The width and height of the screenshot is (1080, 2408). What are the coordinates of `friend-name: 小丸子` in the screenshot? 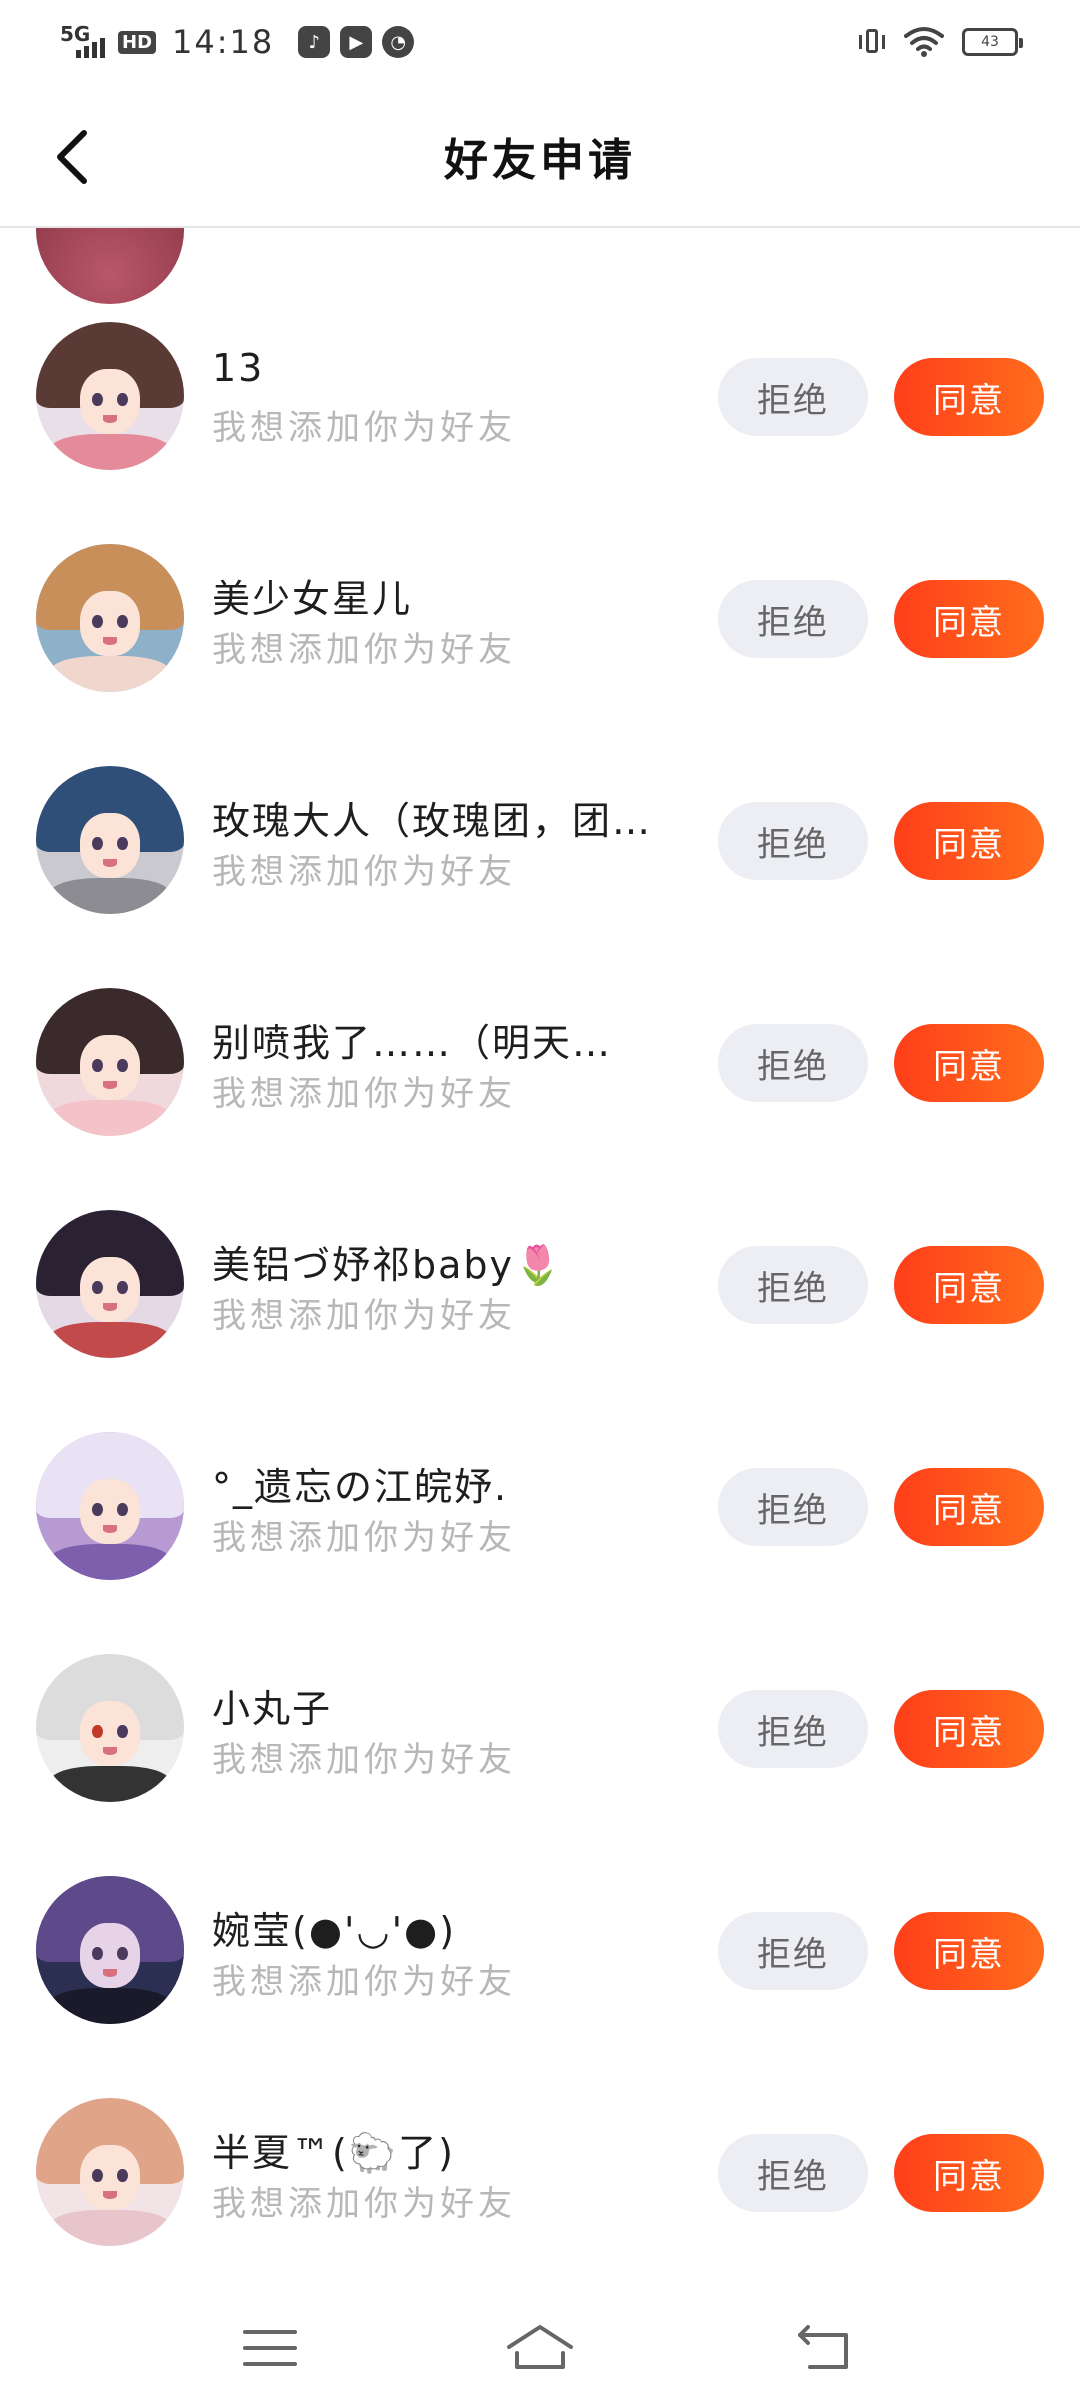 It's located at (272, 1709).